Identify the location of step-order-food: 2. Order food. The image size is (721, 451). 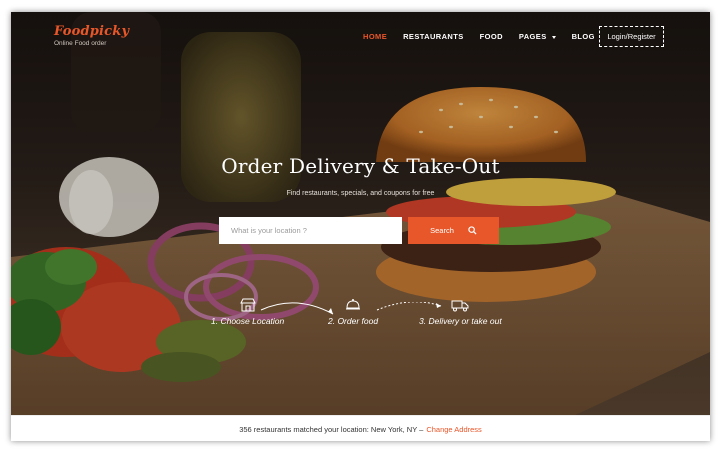
(353, 312).